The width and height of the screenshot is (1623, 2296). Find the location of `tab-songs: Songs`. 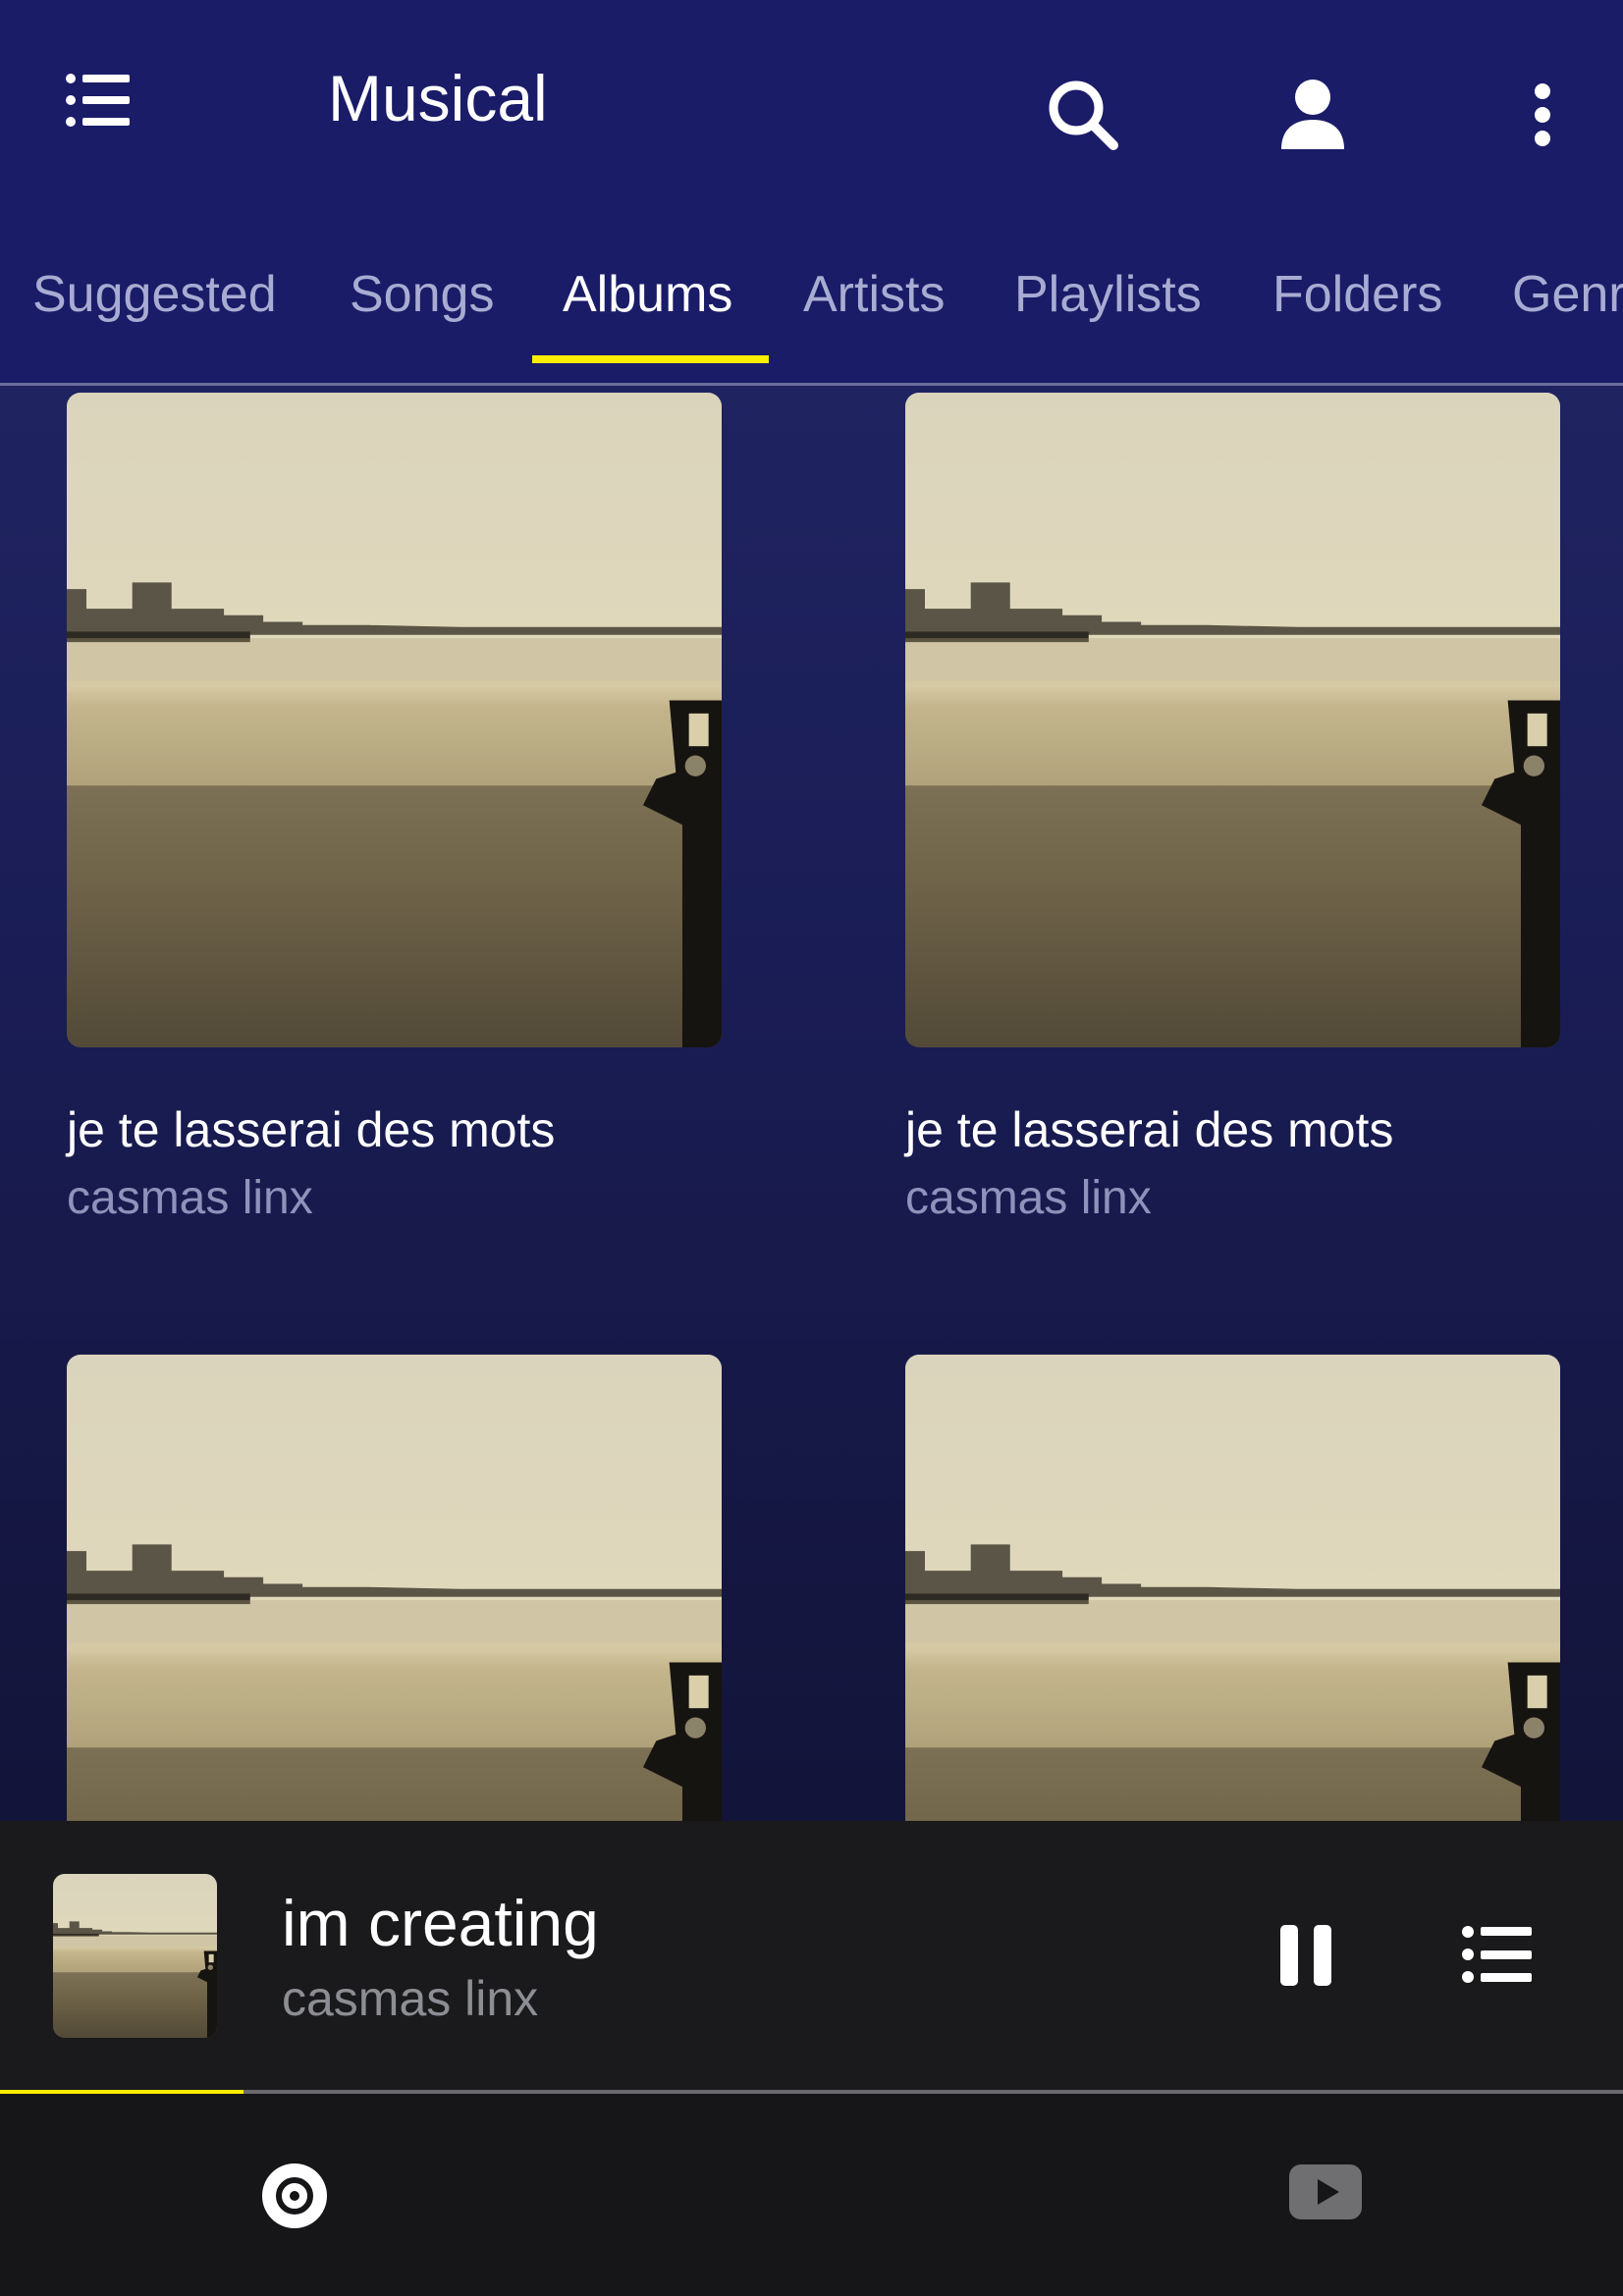

tab-songs: Songs is located at coordinates (422, 295).